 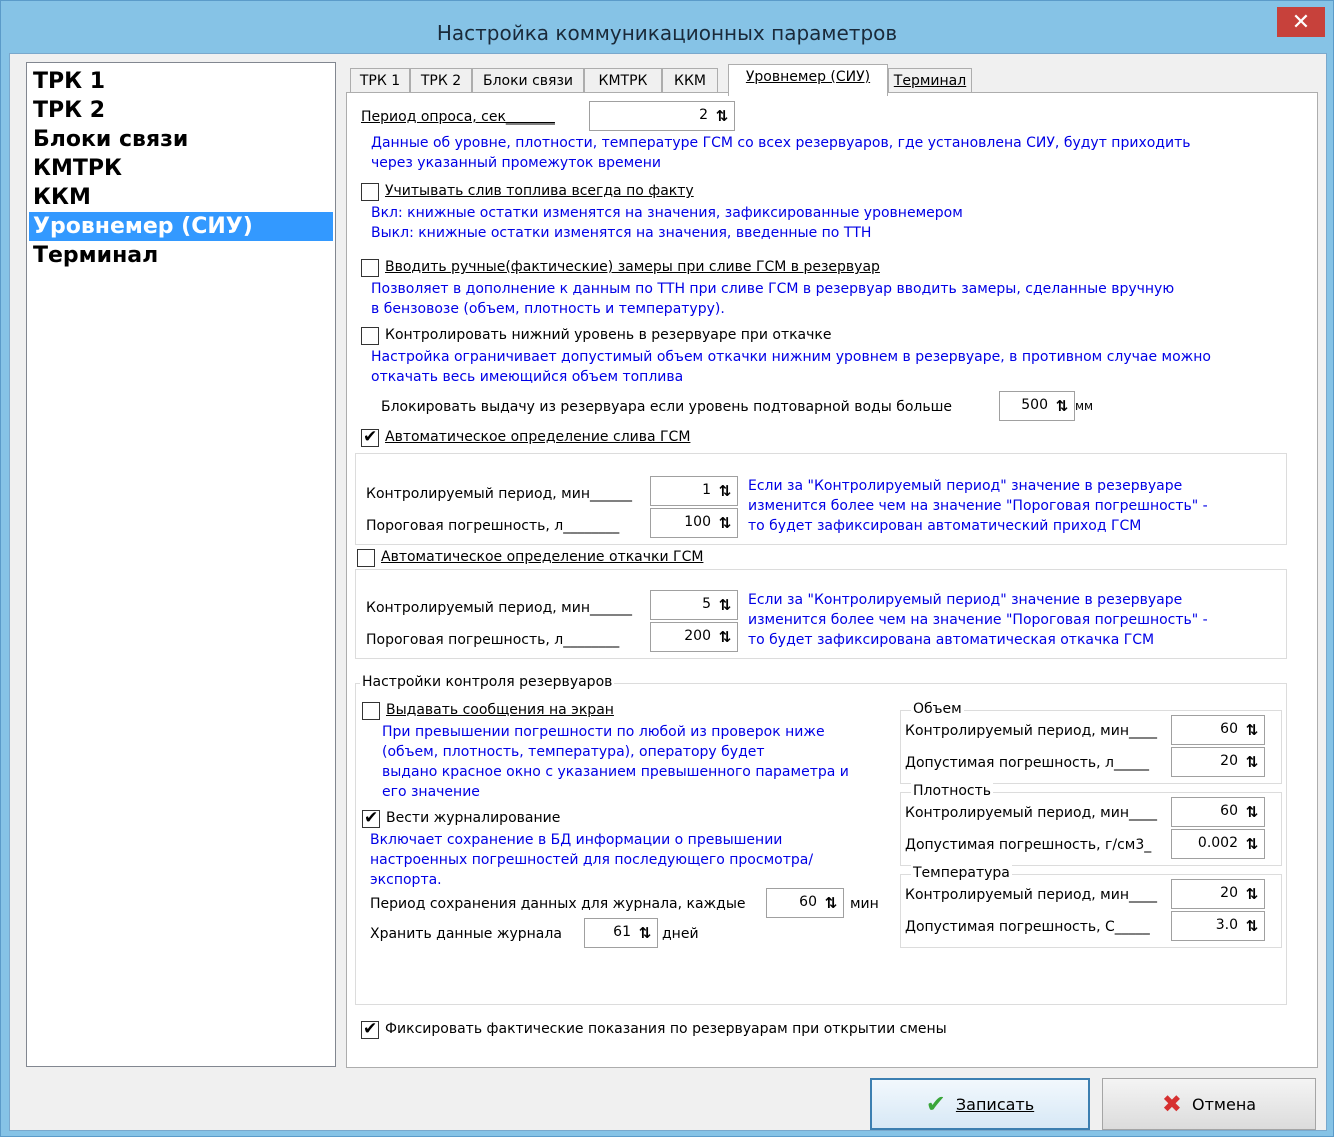 I want to click on temperature-period-stepper: 20 ⇅, so click(x=1218, y=894).